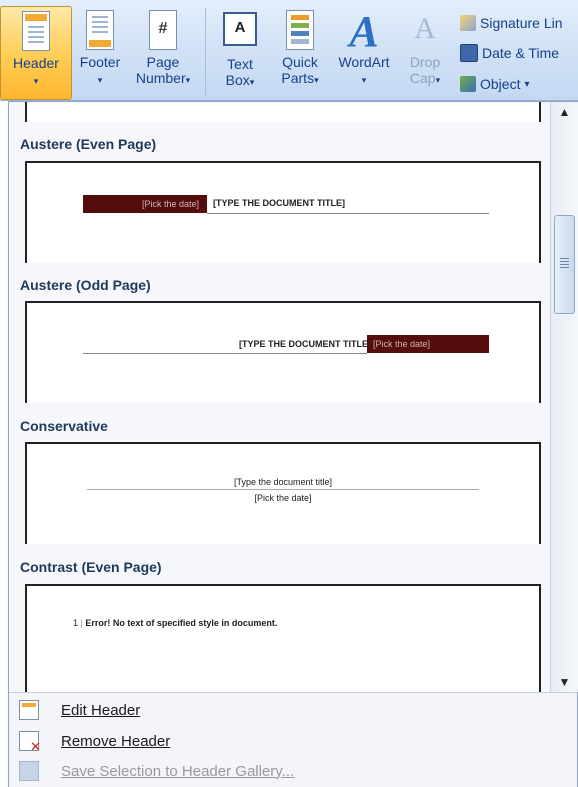 The width and height of the screenshot is (578, 787). What do you see at coordinates (240, 64) in the screenshot?
I see `text-box-label-line1: Text` at bounding box center [240, 64].